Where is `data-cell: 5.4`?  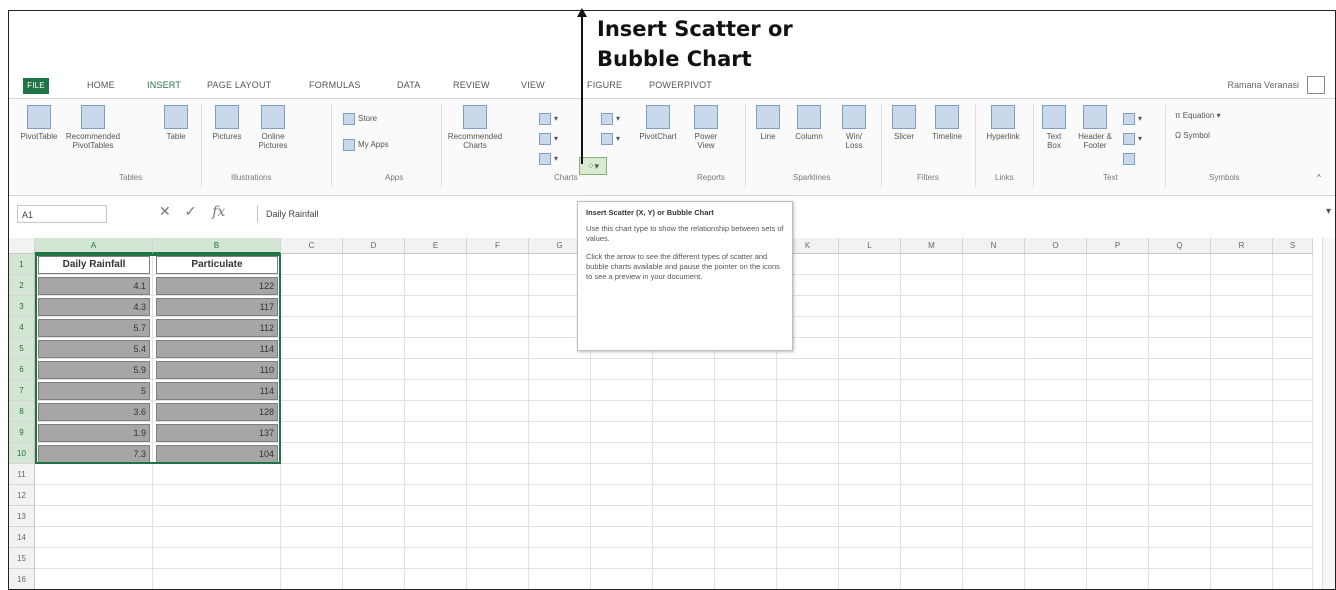
data-cell: 5.4 is located at coordinates (94, 349).